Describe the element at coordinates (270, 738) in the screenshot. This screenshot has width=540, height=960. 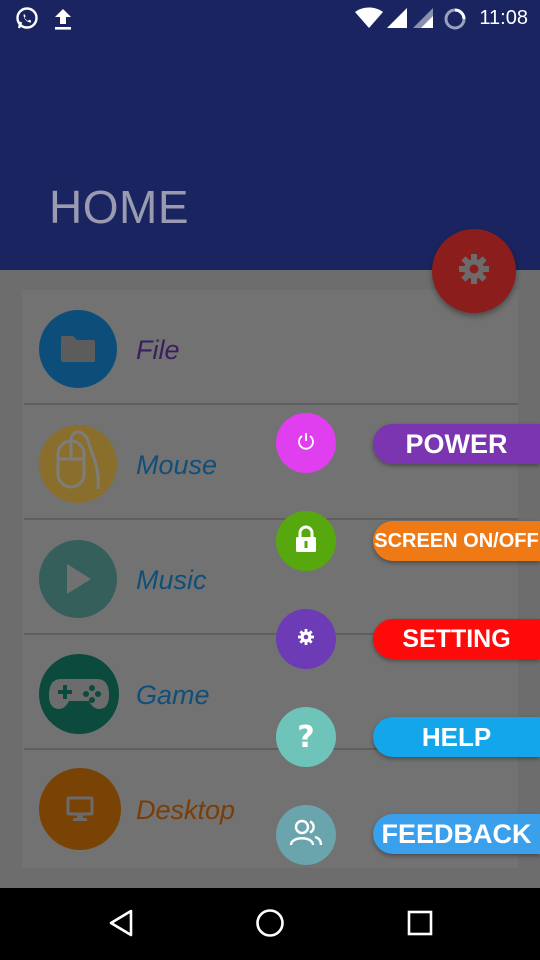
I see `action-help: ? HELP` at that location.